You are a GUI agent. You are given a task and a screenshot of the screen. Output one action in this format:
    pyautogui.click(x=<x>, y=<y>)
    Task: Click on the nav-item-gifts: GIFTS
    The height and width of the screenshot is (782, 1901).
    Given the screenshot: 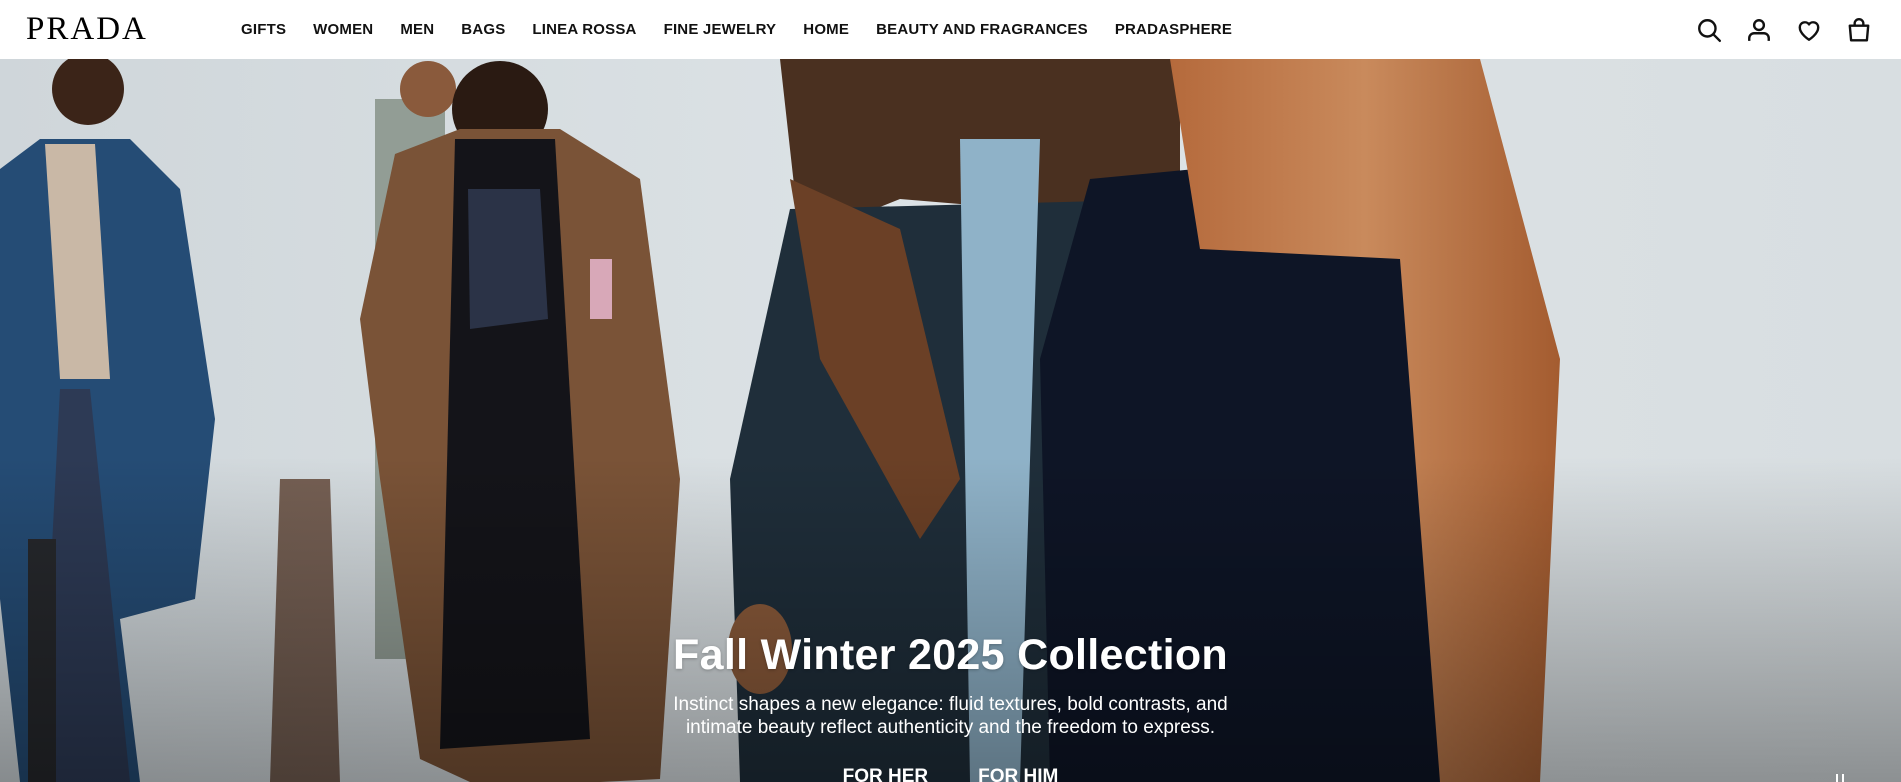 What is the action you would take?
    pyautogui.click(x=263, y=29)
    